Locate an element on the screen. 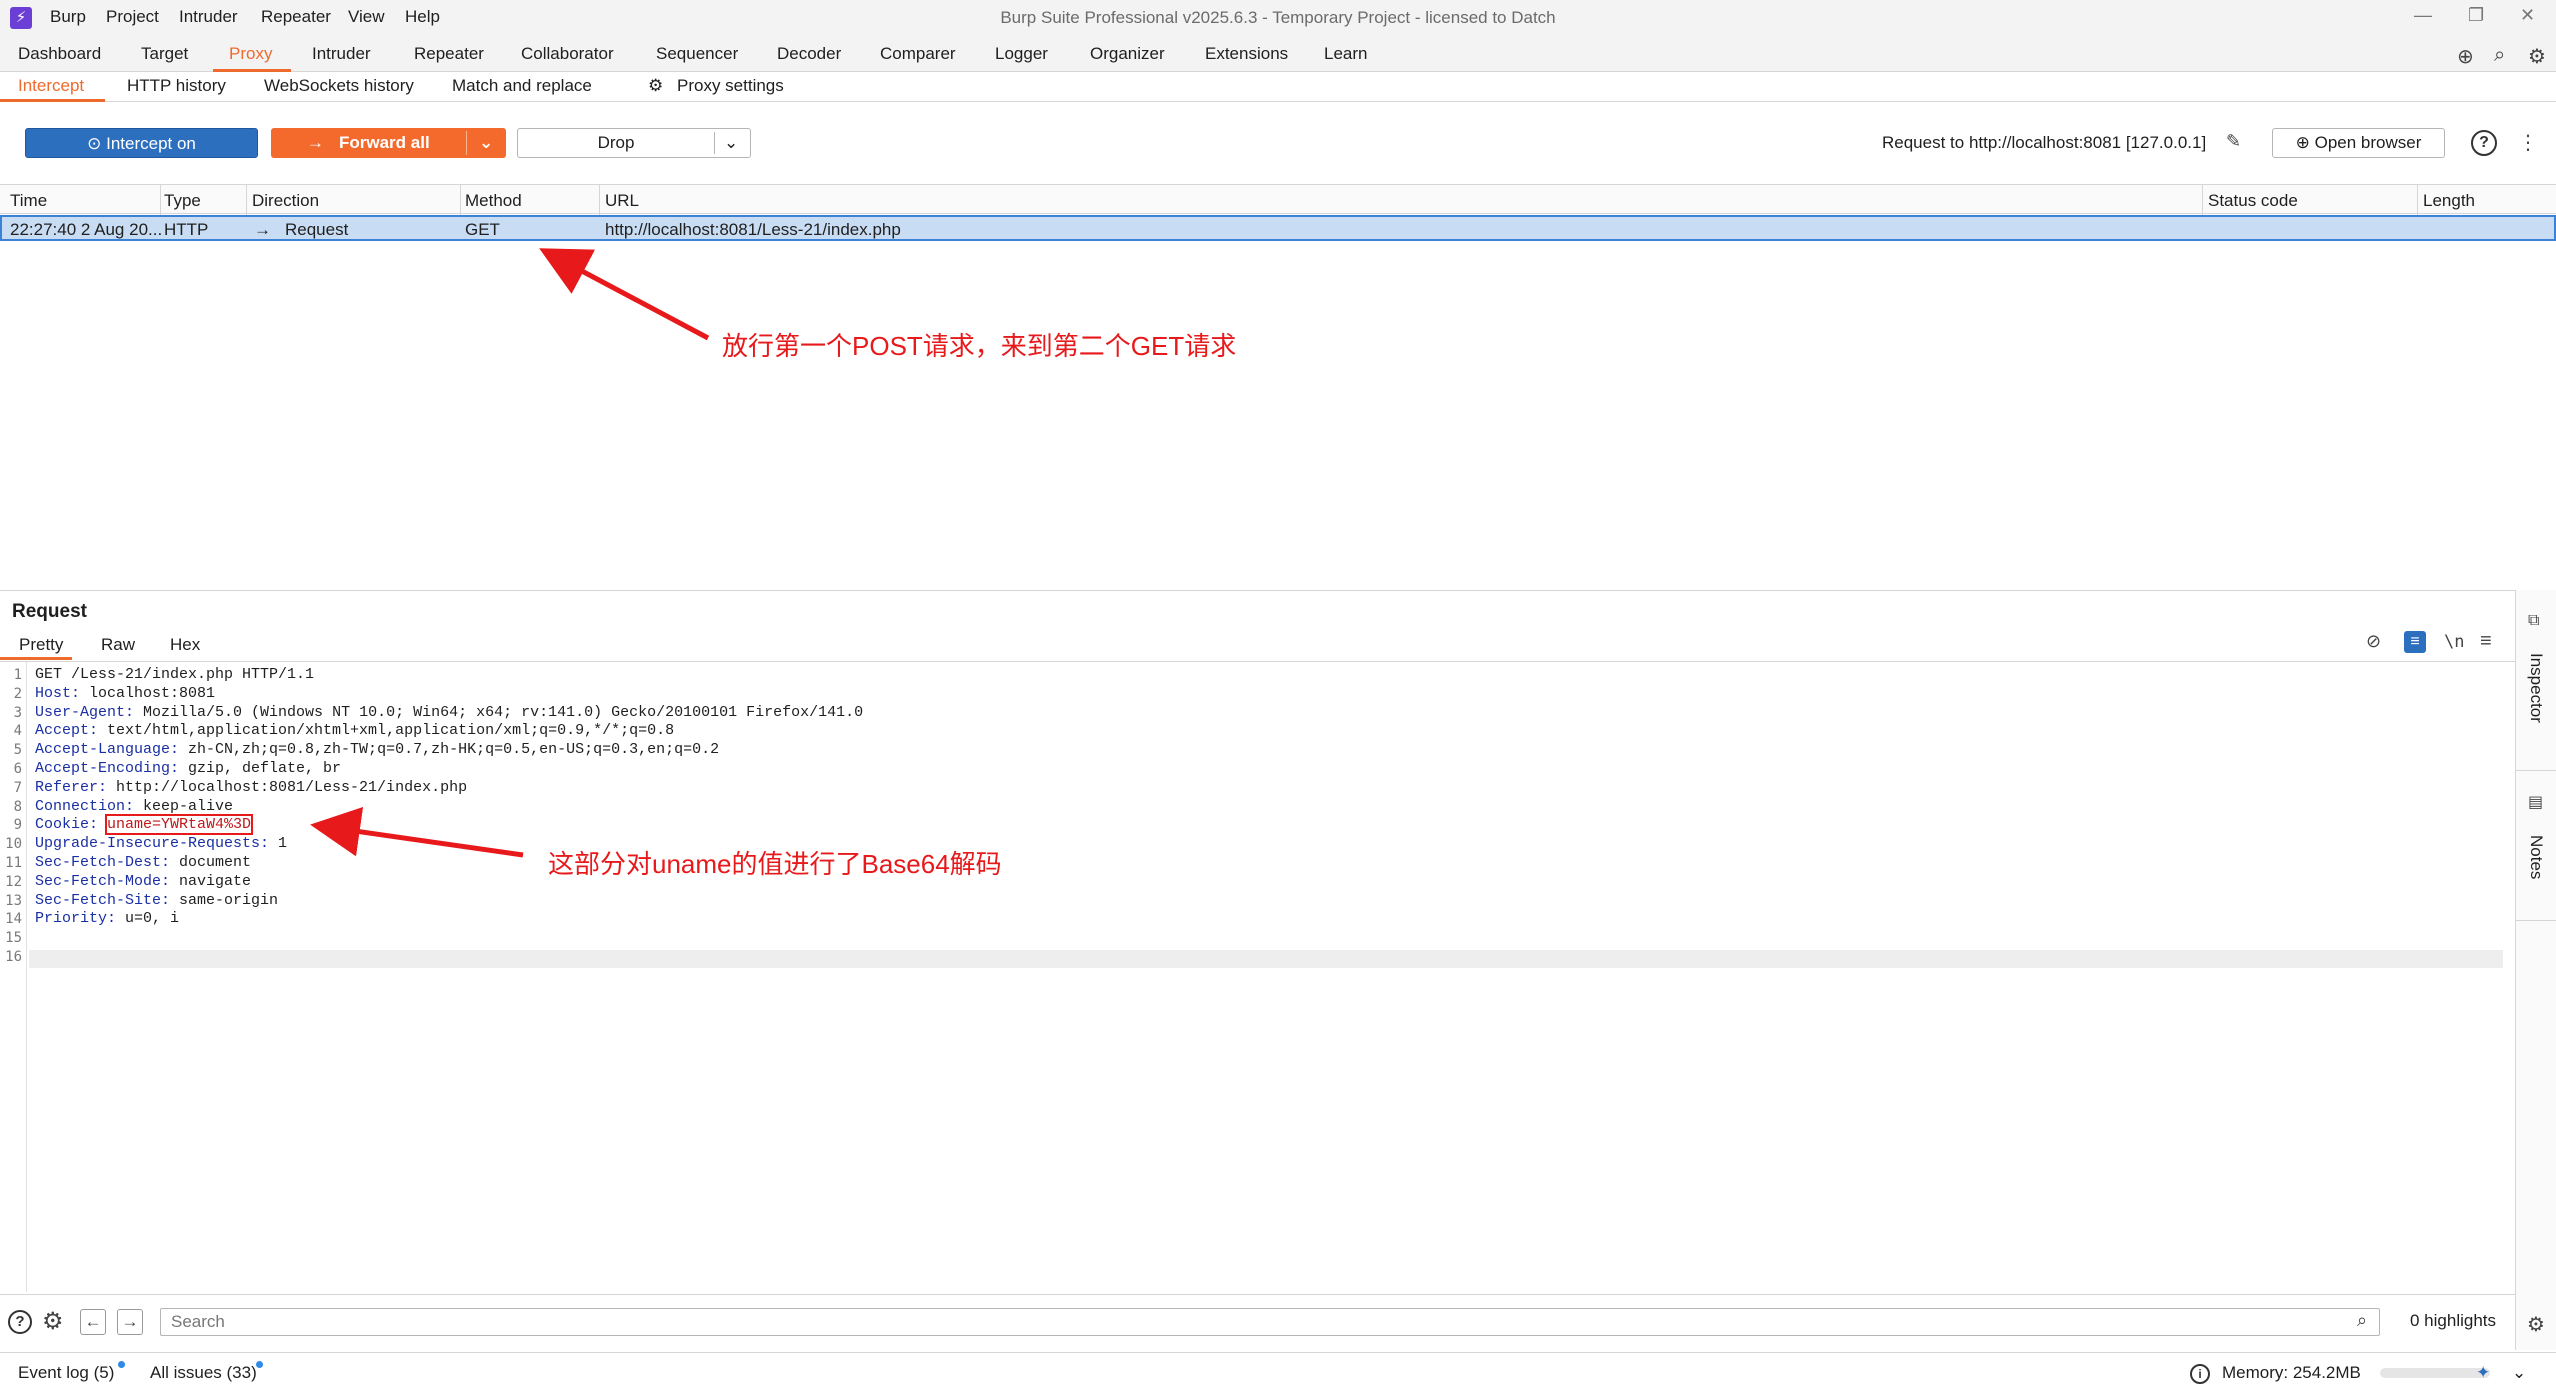 The height and width of the screenshot is (1392, 2556). header-value: GET /Less-21/index.php HTTP/1.1 is located at coordinates (175, 674).